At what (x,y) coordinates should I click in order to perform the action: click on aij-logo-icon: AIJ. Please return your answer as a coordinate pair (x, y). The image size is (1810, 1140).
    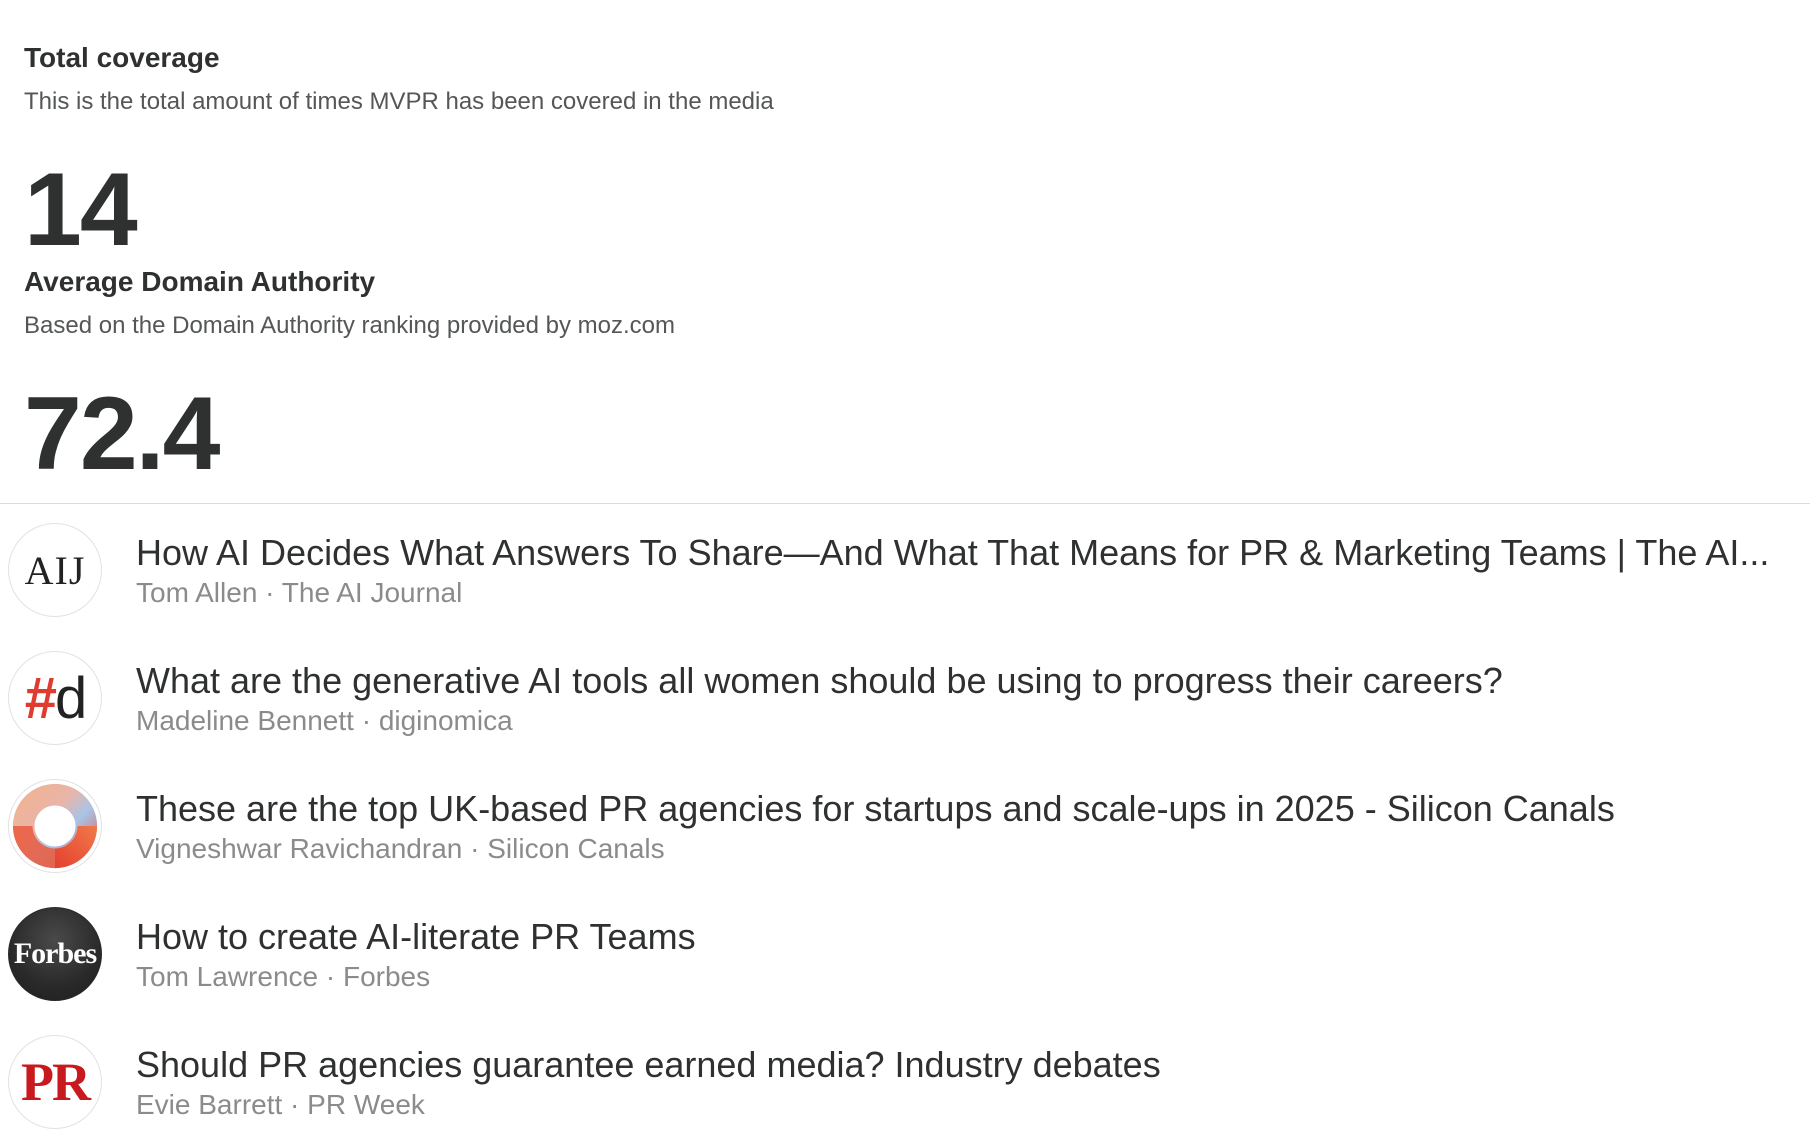
    Looking at the image, I should click on (55, 570).